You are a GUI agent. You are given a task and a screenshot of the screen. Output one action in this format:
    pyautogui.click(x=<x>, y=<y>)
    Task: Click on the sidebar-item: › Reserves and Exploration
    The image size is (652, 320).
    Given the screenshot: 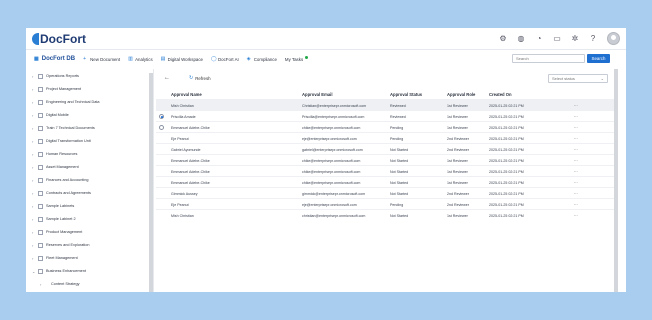 What is the action you would take?
    pyautogui.click(x=60, y=245)
    